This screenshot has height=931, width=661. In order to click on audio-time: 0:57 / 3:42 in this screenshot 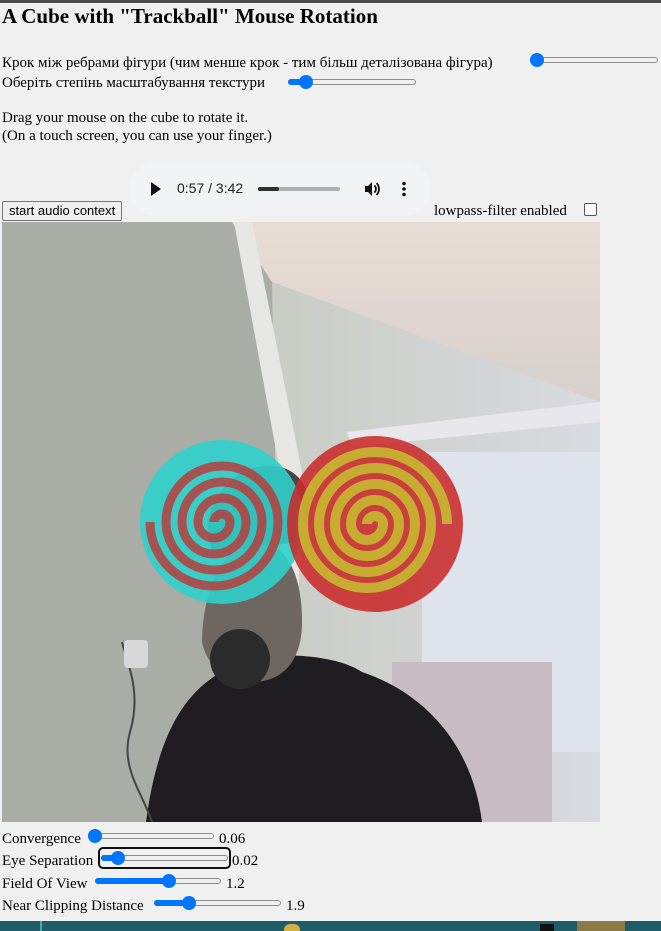, I will do `click(210, 188)`.